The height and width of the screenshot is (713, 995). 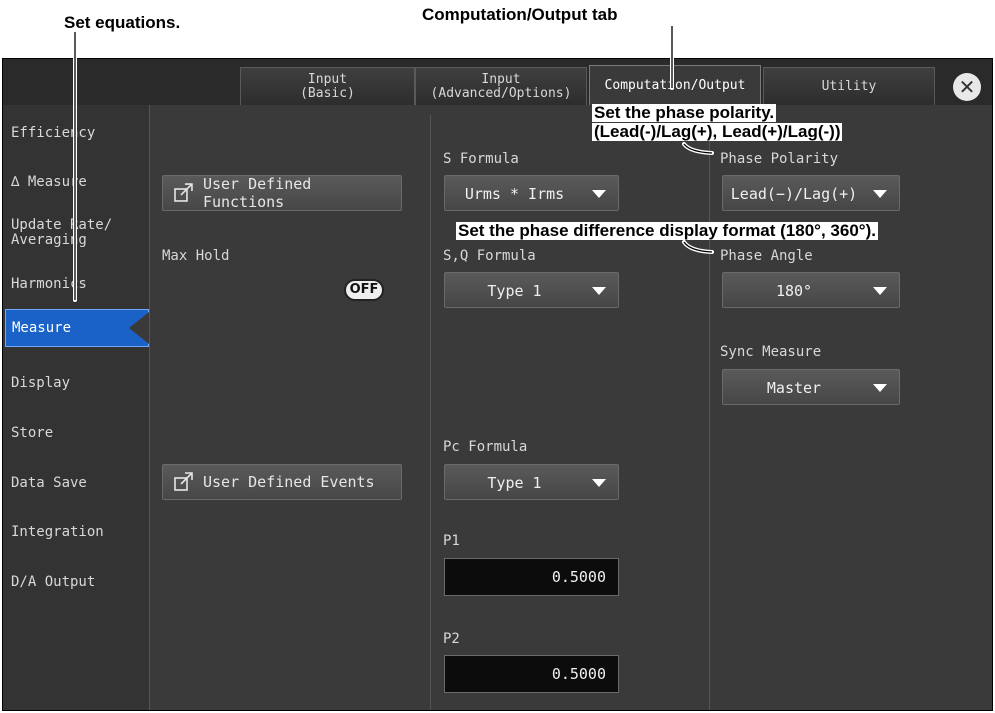 What do you see at coordinates (717, 131) in the screenshot?
I see `annotation-phase-polarity-2: (Lead(-)/Lag(+), Lead(+)/Lag(-))` at bounding box center [717, 131].